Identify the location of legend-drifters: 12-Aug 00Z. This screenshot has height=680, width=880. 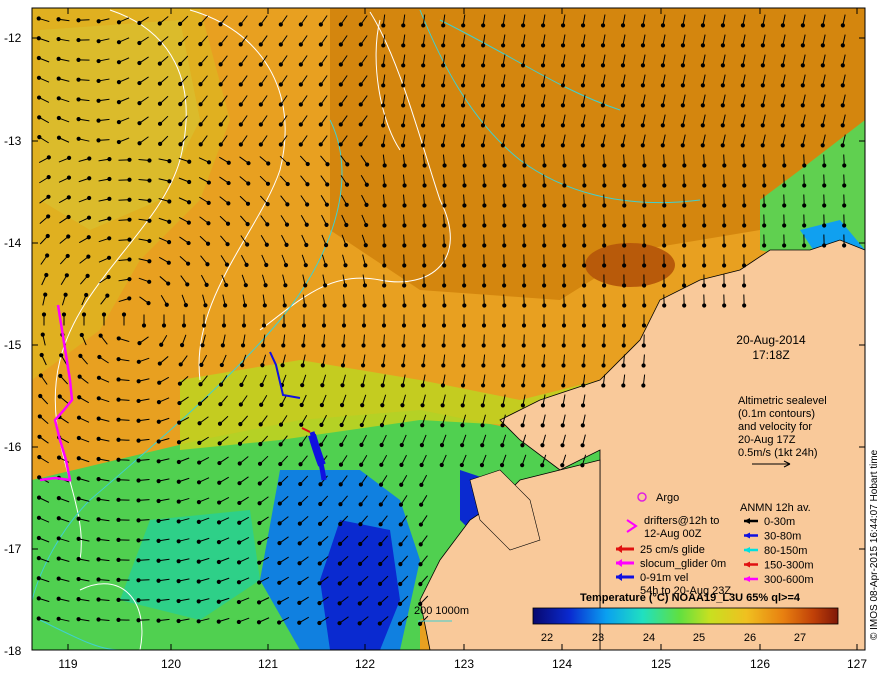
(673, 534).